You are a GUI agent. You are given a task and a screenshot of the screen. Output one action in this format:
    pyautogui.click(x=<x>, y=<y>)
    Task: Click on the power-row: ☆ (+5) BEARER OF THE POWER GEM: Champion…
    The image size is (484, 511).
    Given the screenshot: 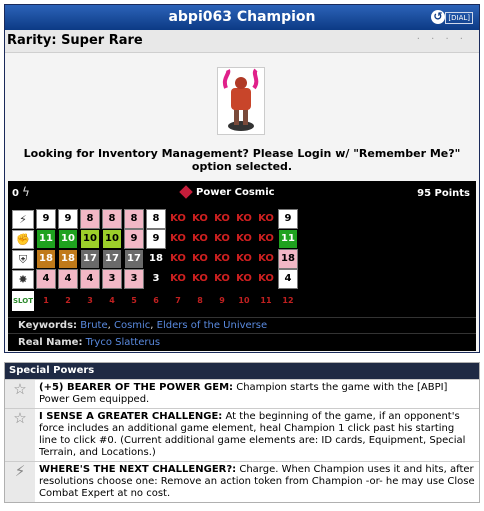 What is the action you would take?
    pyautogui.click(x=242, y=393)
    